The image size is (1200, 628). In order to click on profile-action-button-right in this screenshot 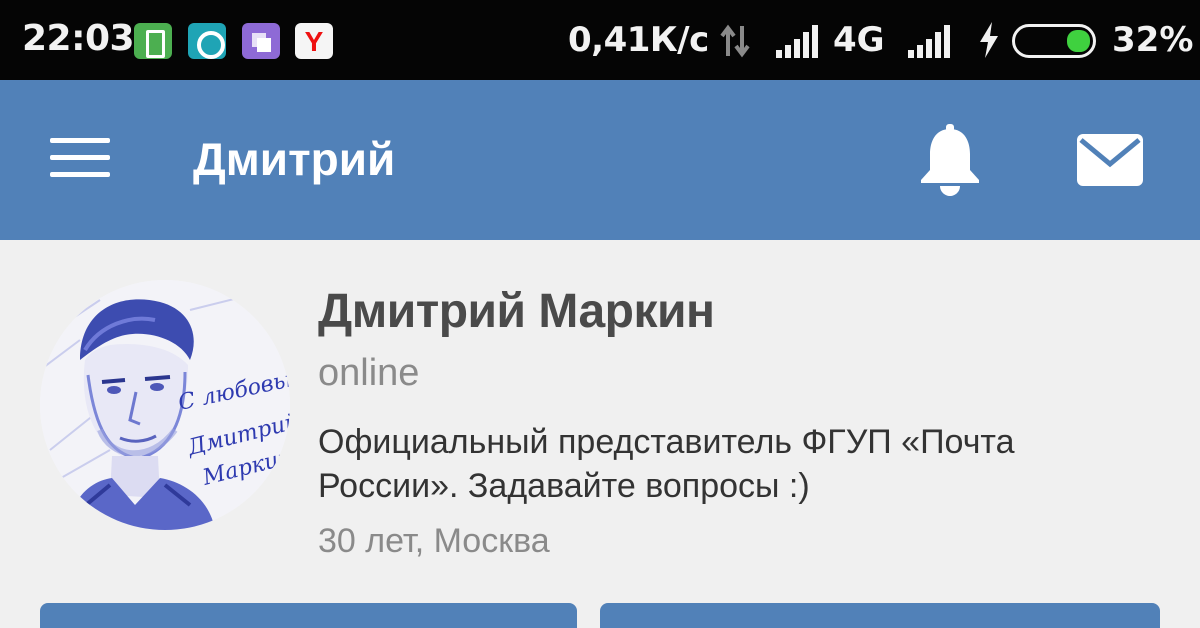, I will do `click(880, 615)`.